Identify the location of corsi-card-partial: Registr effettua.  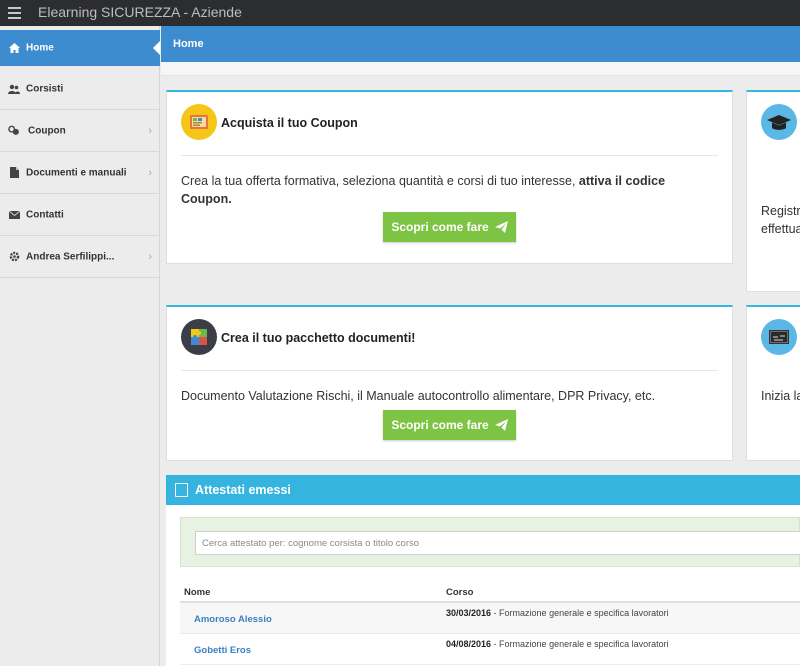
(773, 191).